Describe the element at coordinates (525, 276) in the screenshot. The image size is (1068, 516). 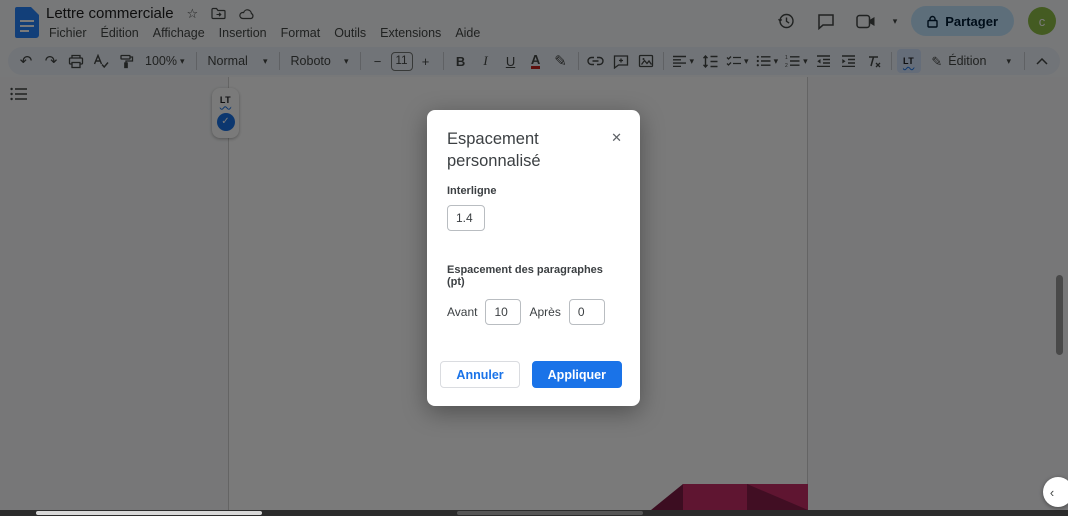
I see `paragraph-spacing-label: Espacement des paragraphes (pt)` at that location.